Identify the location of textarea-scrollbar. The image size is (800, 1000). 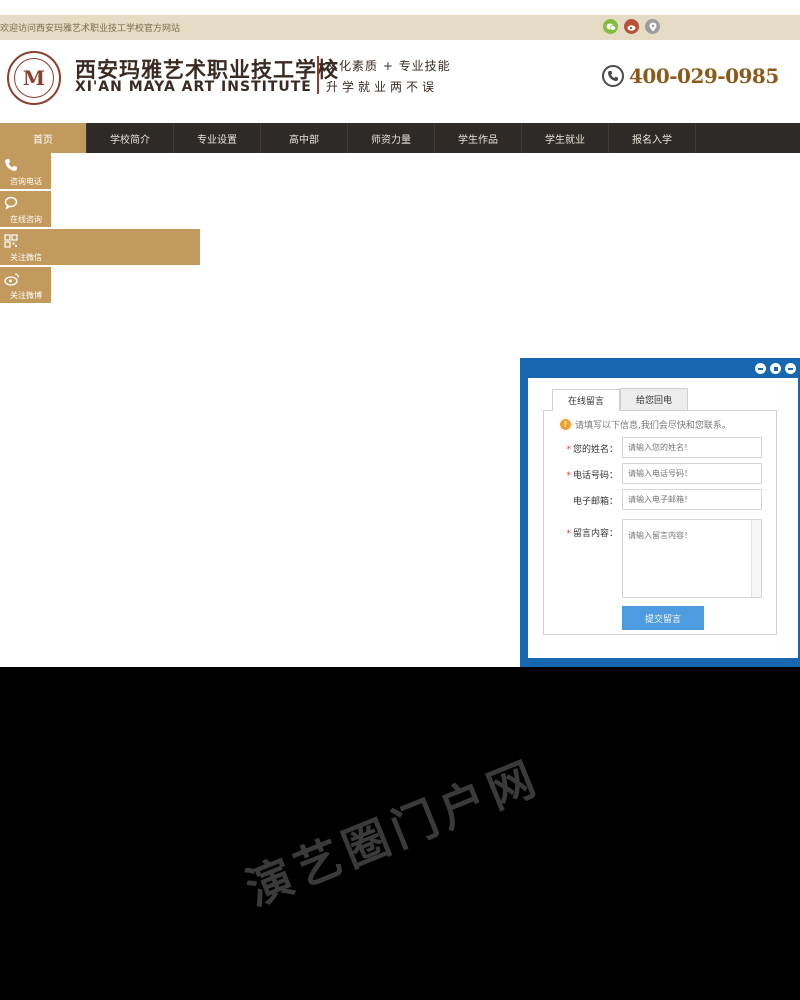
(756, 558).